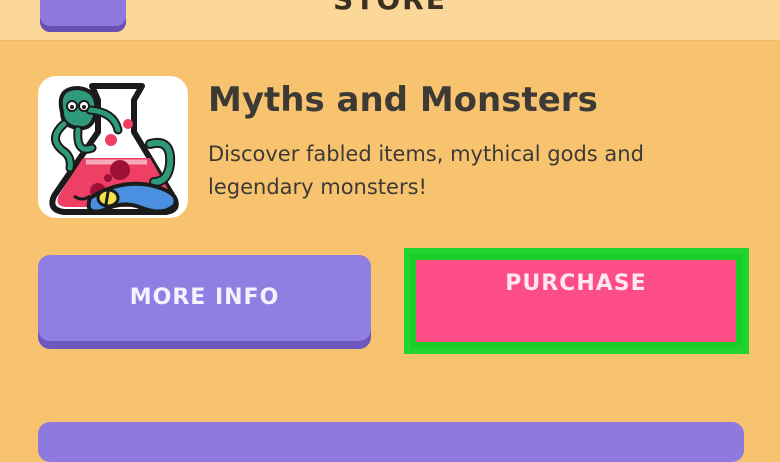 The height and width of the screenshot is (462, 780). Describe the element at coordinates (390, 20) in the screenshot. I see `store-header: STORE` at that location.